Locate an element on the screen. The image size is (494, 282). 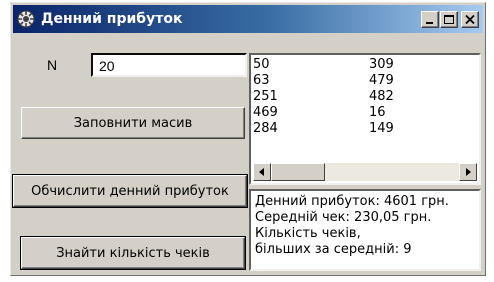
fill-array-button: Заповнити масив is located at coordinates (133, 123).